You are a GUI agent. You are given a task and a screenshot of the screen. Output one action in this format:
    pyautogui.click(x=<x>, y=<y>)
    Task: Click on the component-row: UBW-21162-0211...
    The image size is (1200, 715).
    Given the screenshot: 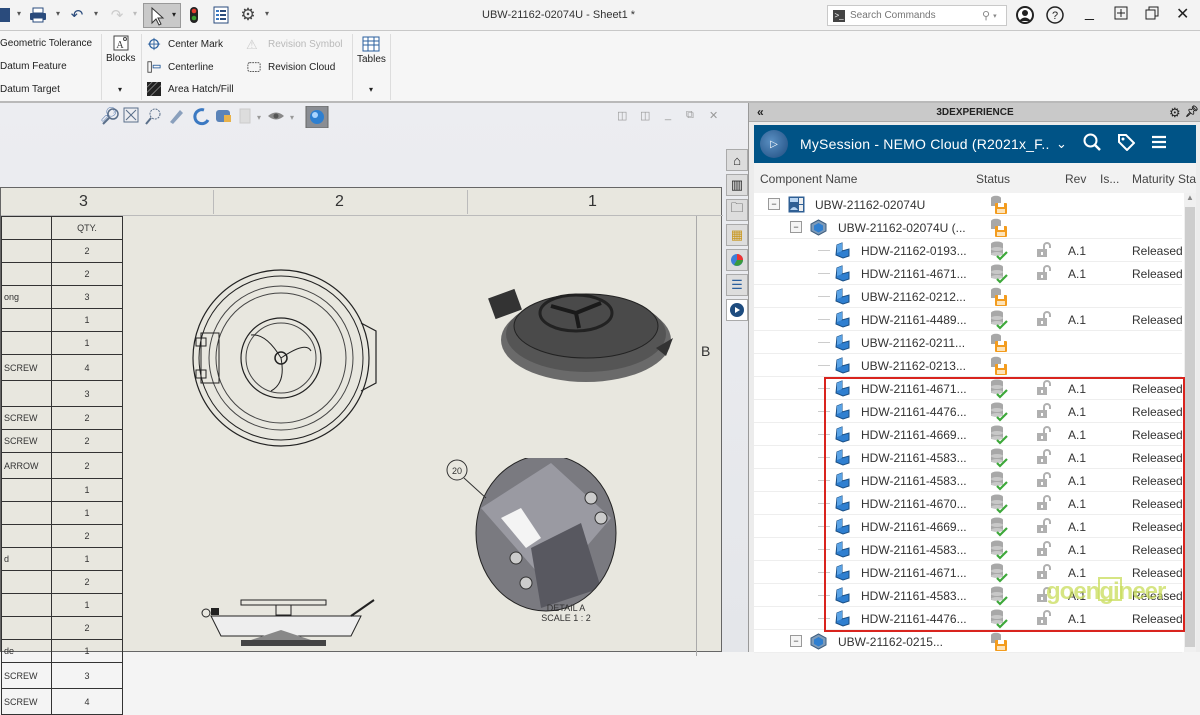 What is the action you would take?
    pyautogui.click(x=968, y=342)
    